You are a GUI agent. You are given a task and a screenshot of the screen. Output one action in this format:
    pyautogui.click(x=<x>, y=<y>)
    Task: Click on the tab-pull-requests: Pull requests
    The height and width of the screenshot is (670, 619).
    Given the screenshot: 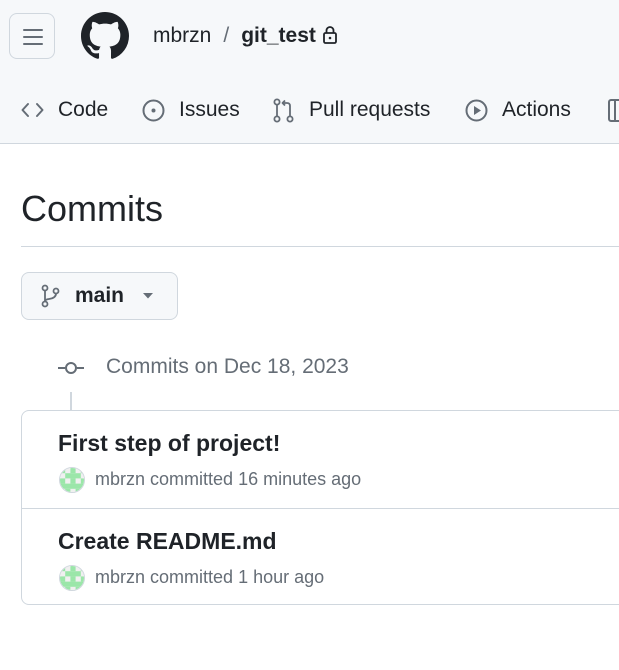 What is the action you would take?
    pyautogui.click(x=351, y=110)
    